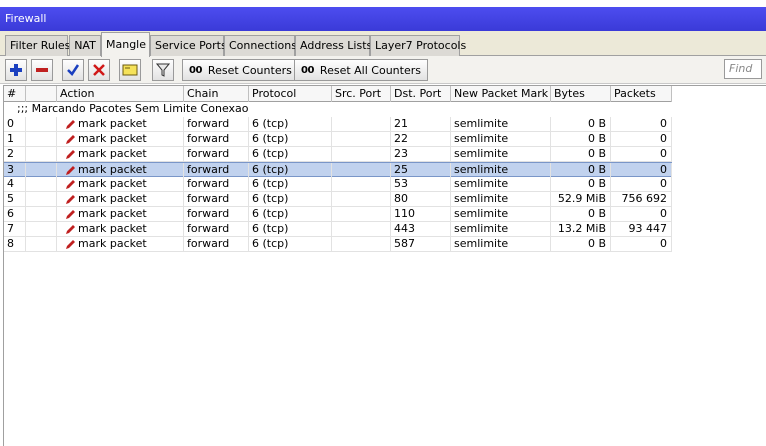  What do you see at coordinates (99, 70) in the screenshot?
I see `disable-button` at bounding box center [99, 70].